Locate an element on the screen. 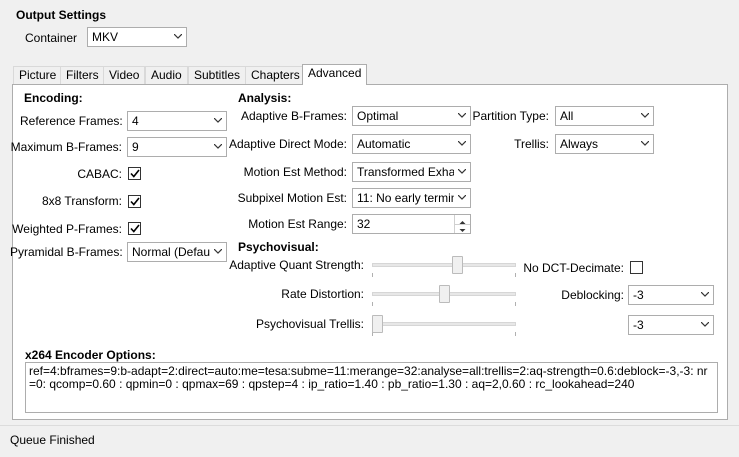 This screenshot has height=457, width=739. container-label: Container is located at coordinates (51, 38).